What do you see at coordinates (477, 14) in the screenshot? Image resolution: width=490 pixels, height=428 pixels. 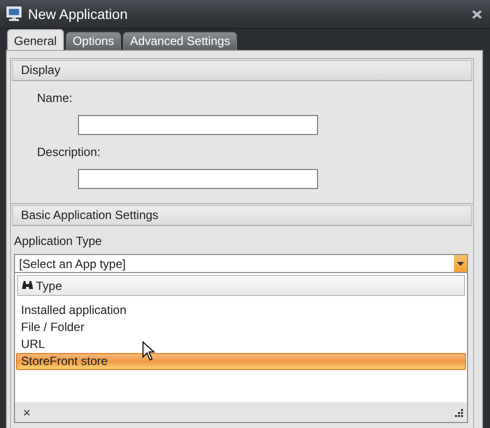 I see `close-icon` at bounding box center [477, 14].